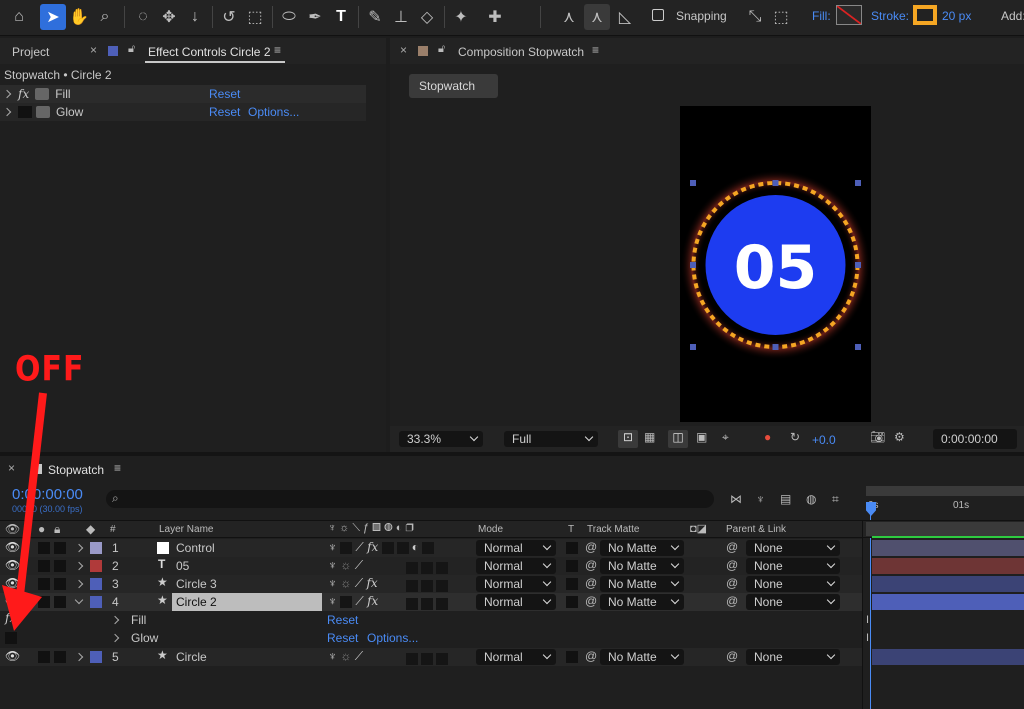 This screenshot has width=1024, height=709. What do you see at coordinates (79, 17) in the screenshot?
I see `hand-tool-icon: ✋` at bounding box center [79, 17].